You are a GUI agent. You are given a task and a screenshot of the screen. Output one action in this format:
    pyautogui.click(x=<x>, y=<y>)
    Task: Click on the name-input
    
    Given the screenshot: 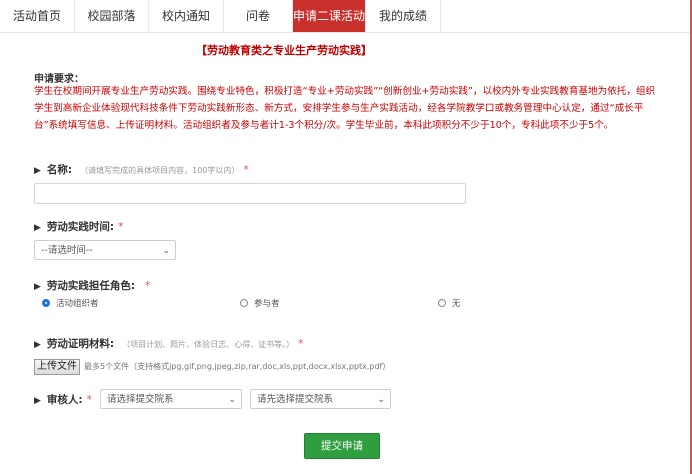 What is the action you would take?
    pyautogui.click(x=250, y=193)
    